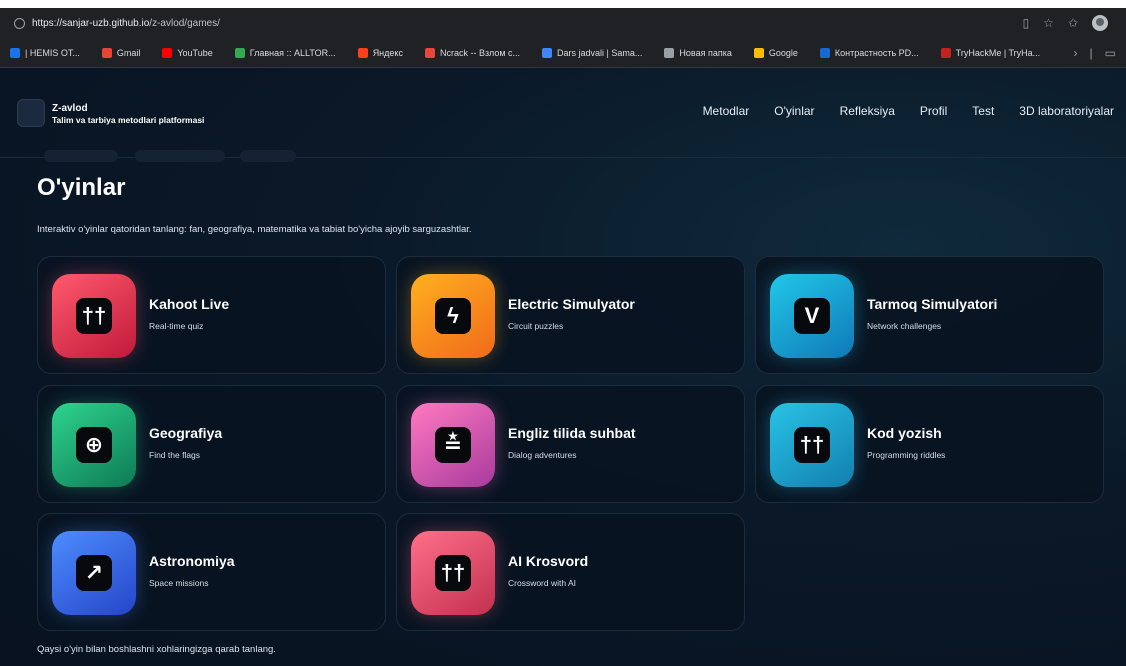 This screenshot has height=666, width=1126. Describe the element at coordinates (1066, 111) in the screenshot. I see `nav-link-3d-laboratoriyalar: 3D laboratoriyalar` at that location.